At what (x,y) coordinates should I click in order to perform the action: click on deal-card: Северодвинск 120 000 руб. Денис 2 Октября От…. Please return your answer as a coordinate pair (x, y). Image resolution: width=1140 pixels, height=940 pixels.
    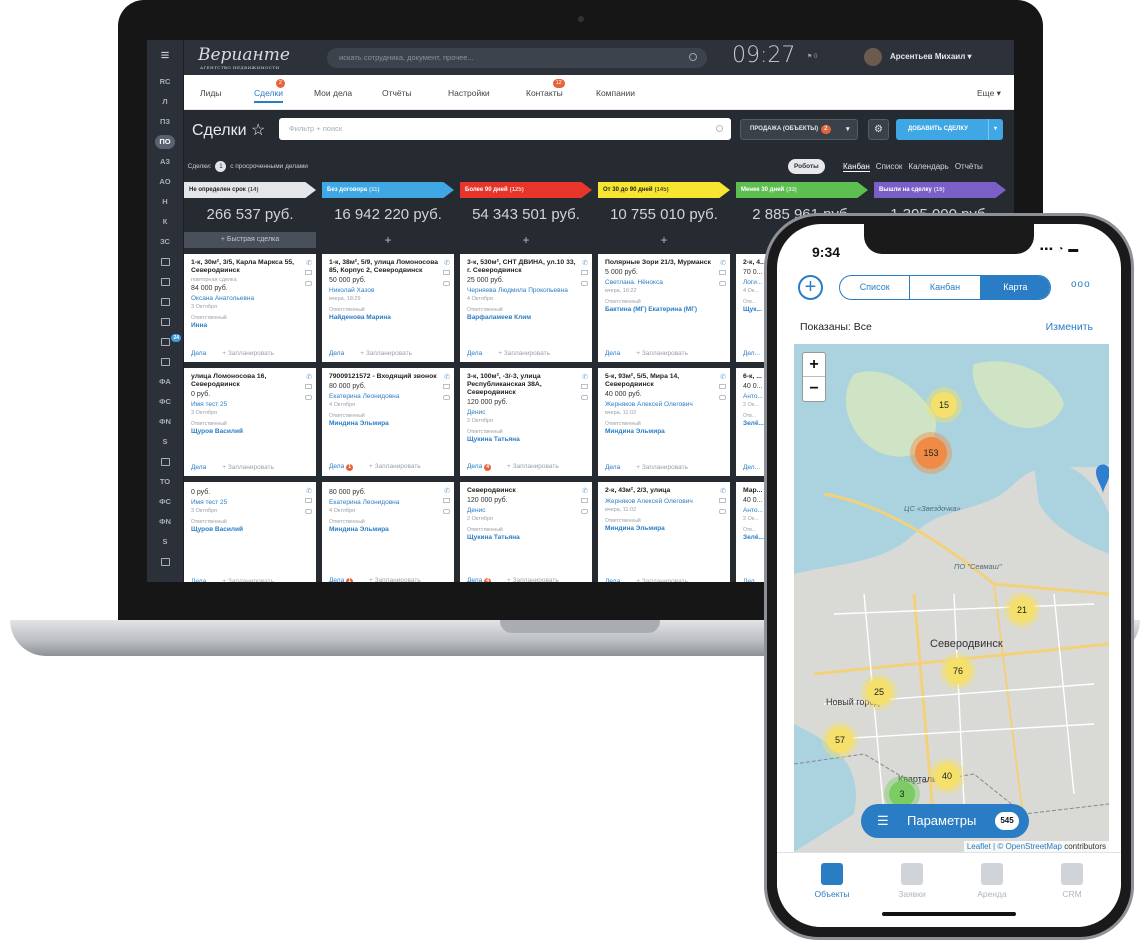
    Looking at the image, I should click on (526, 532).